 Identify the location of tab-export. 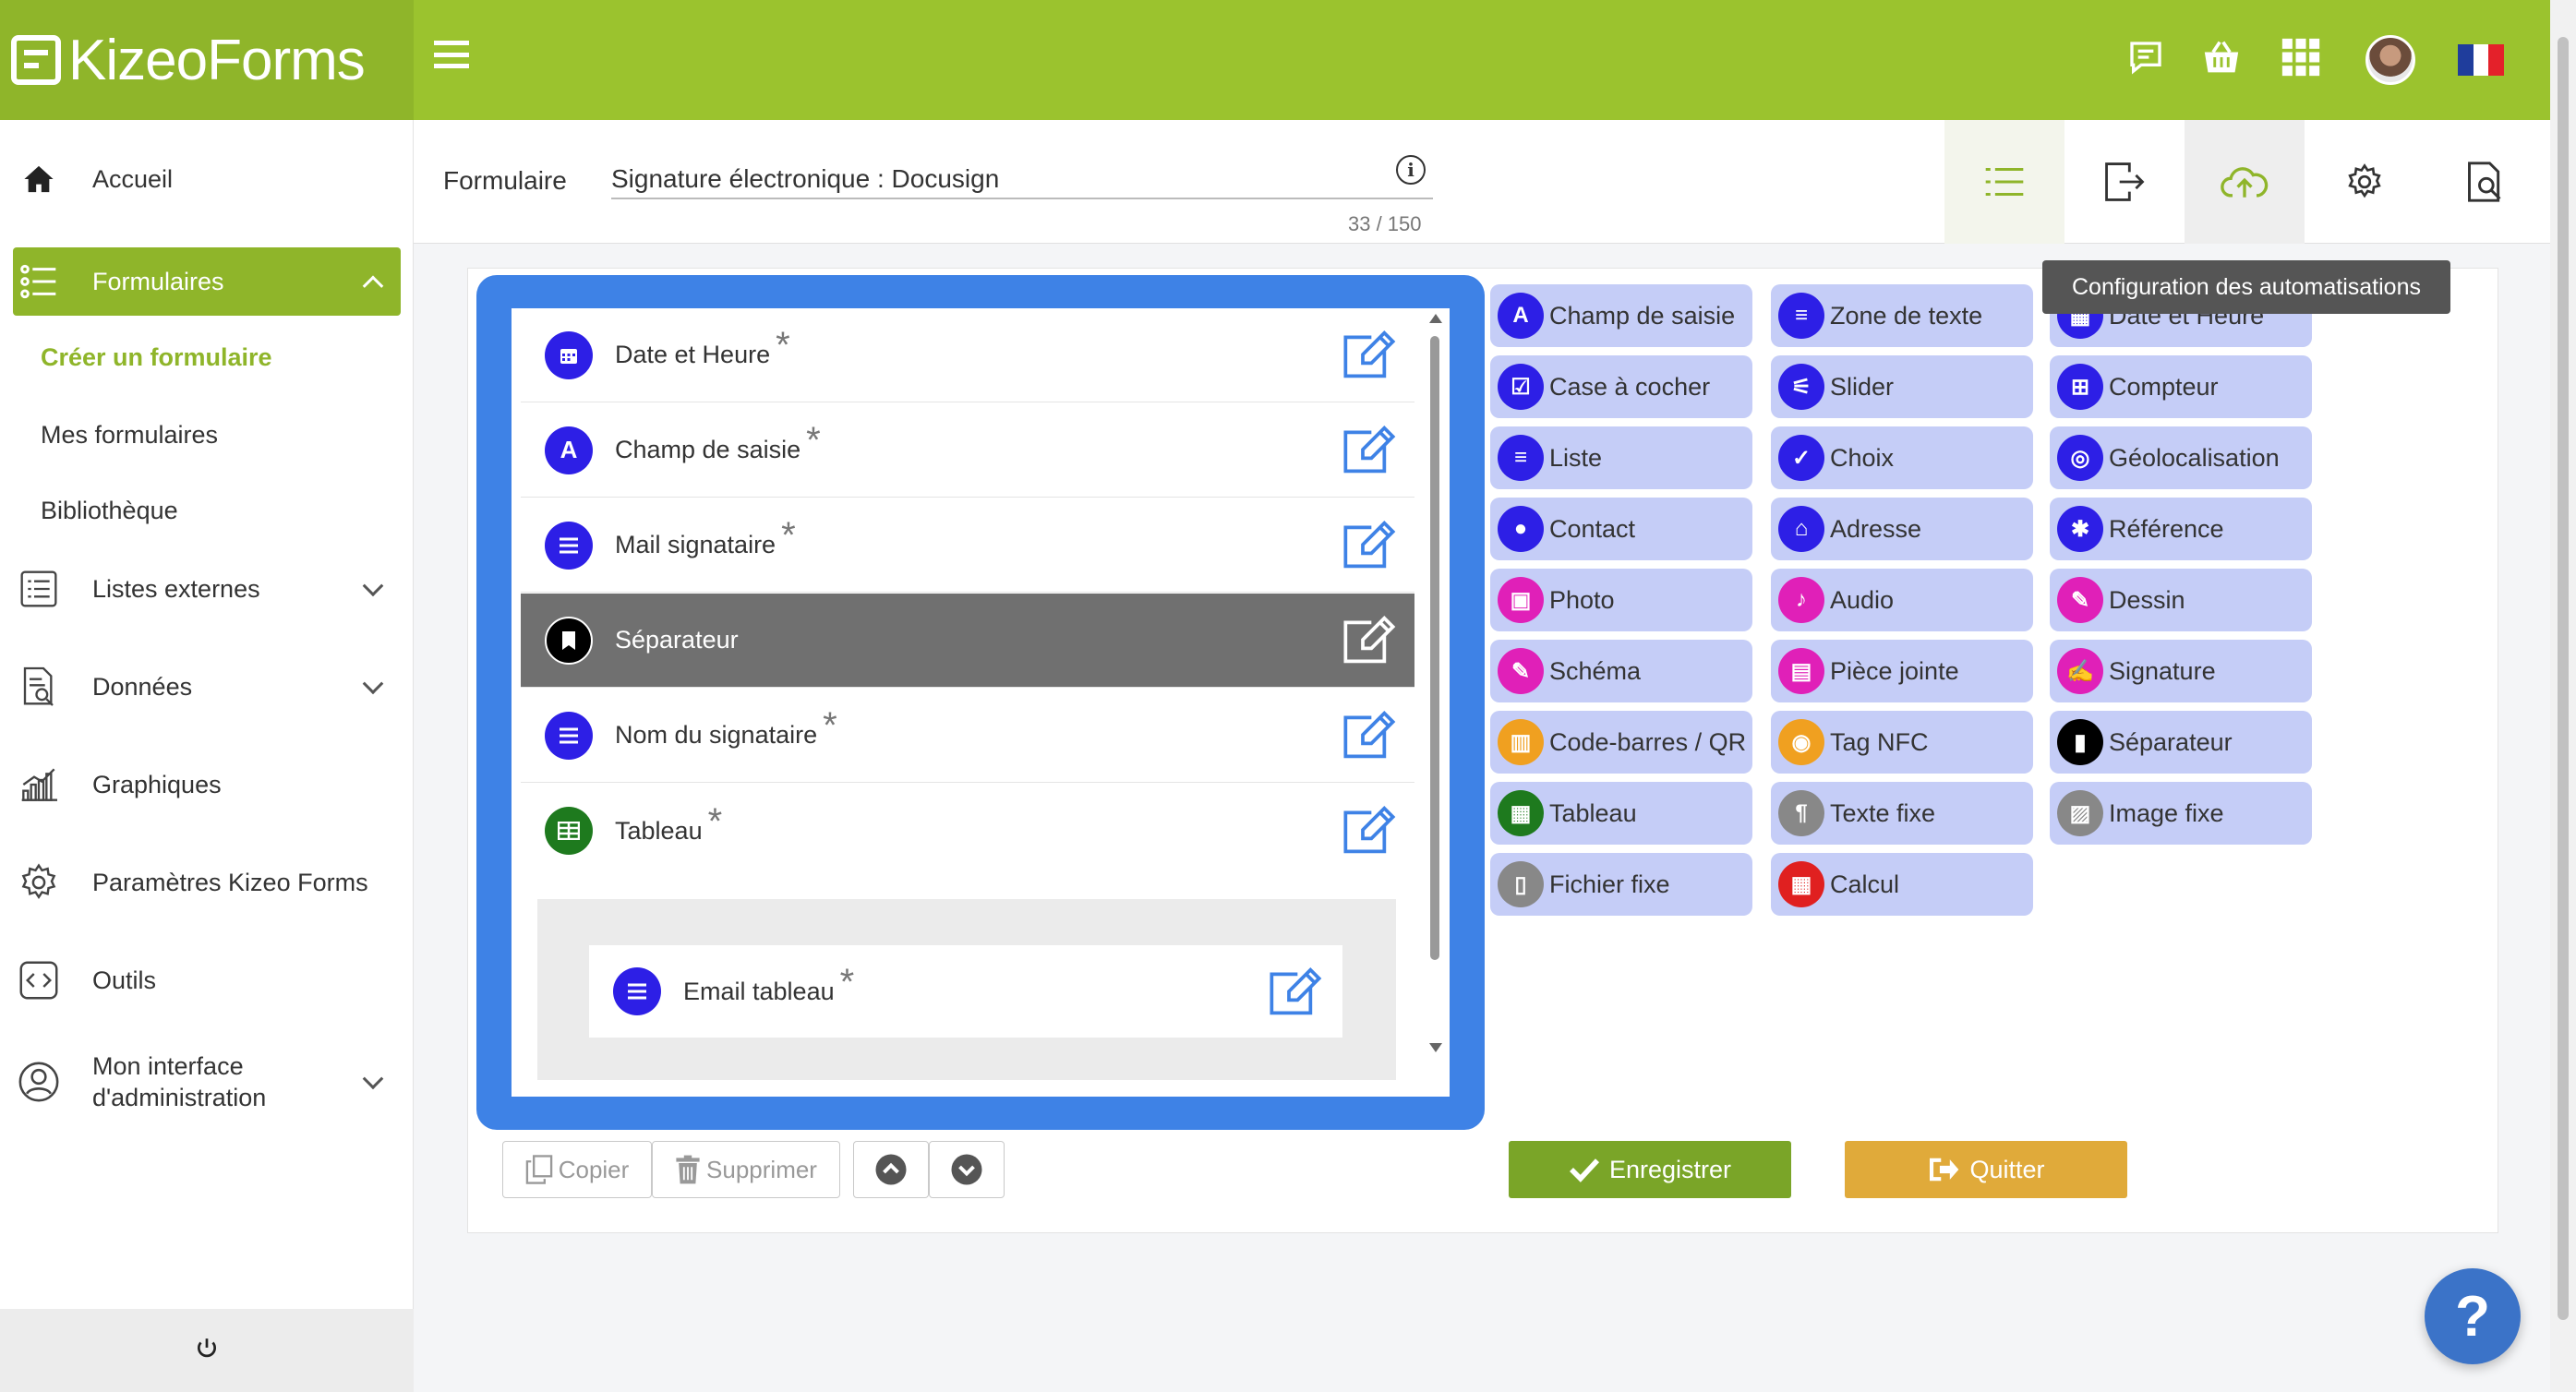
(2124, 182).